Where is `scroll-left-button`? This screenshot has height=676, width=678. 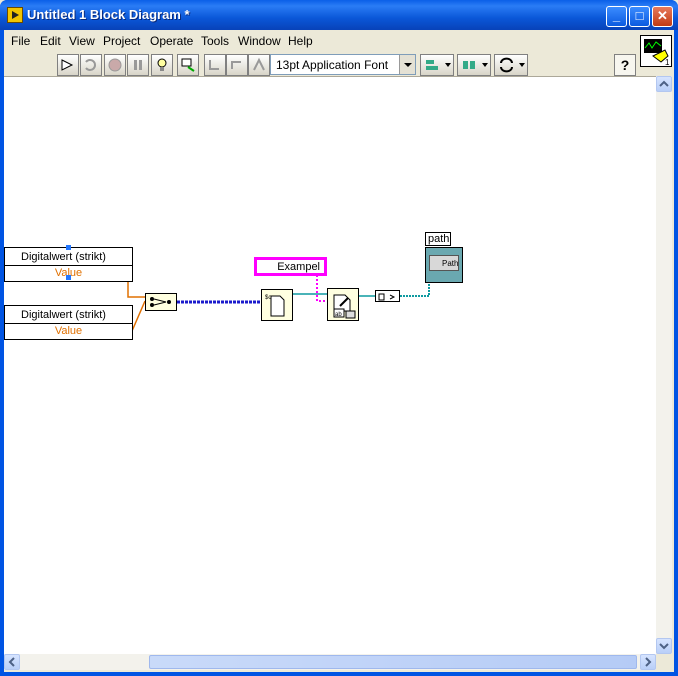 scroll-left-button is located at coordinates (12, 662).